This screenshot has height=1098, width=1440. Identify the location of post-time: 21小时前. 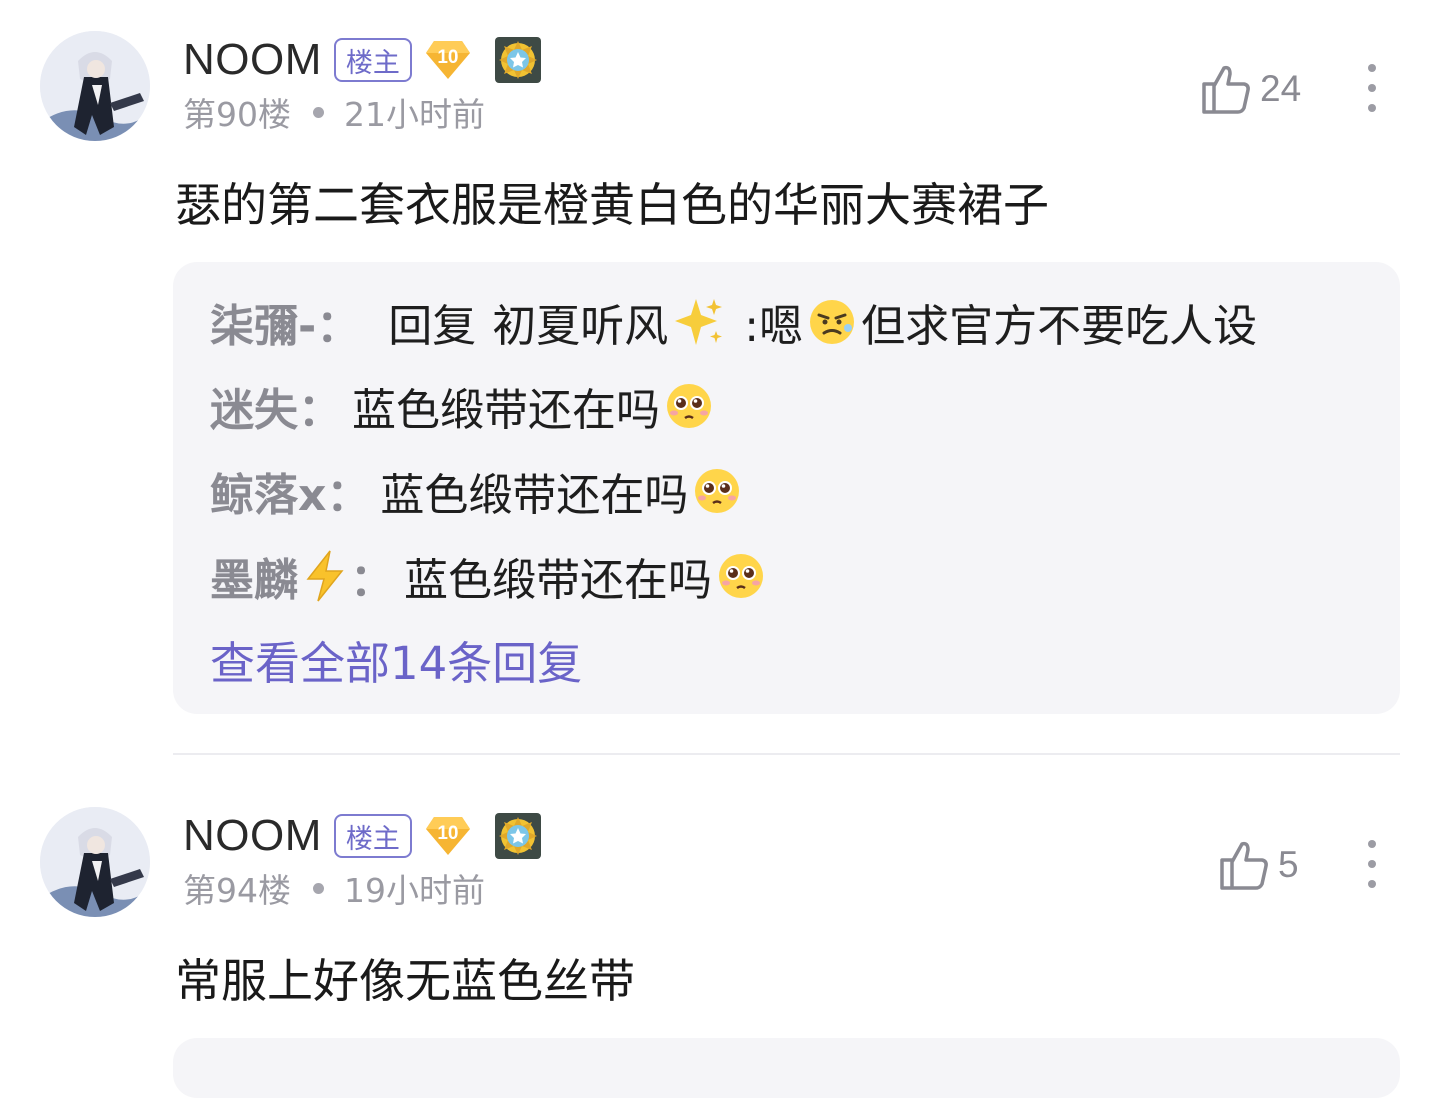
(414, 114).